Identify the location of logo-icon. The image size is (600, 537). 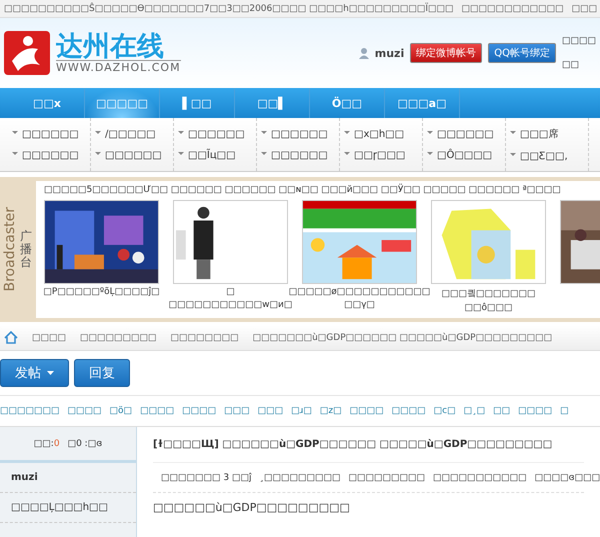
(27, 53).